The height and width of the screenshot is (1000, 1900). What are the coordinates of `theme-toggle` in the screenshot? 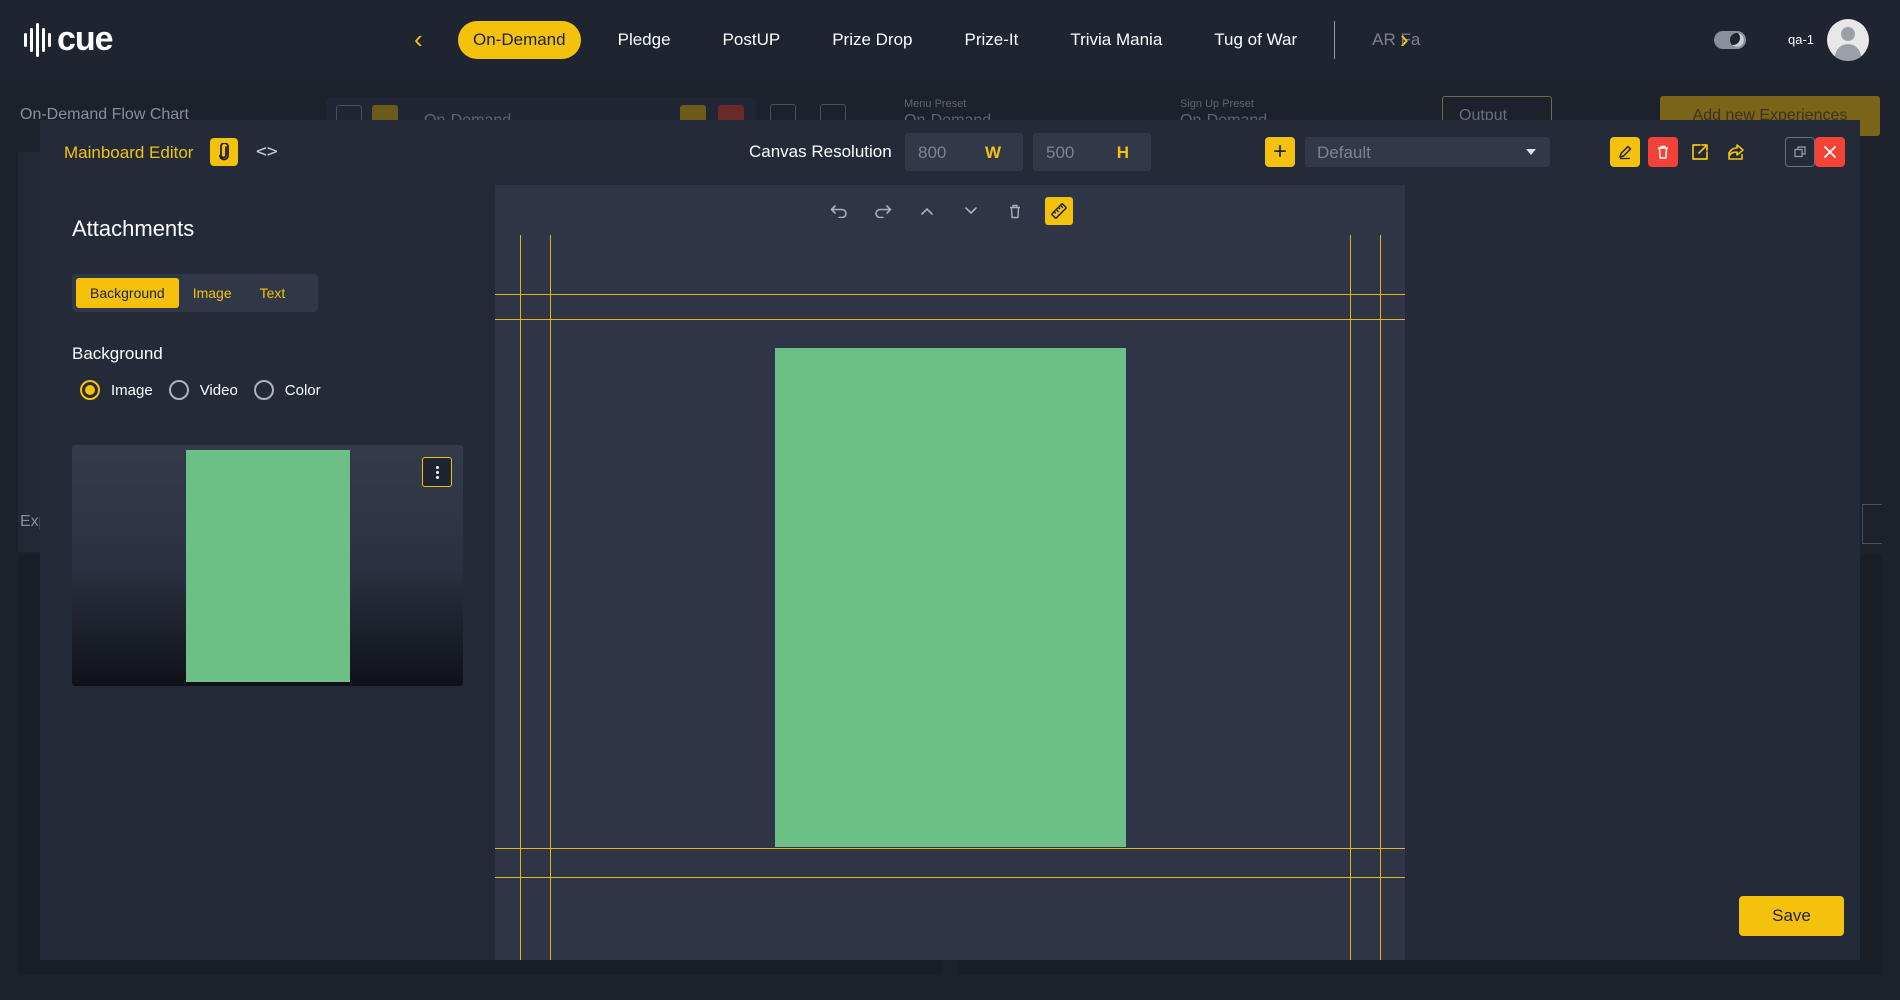 It's located at (1730, 40).